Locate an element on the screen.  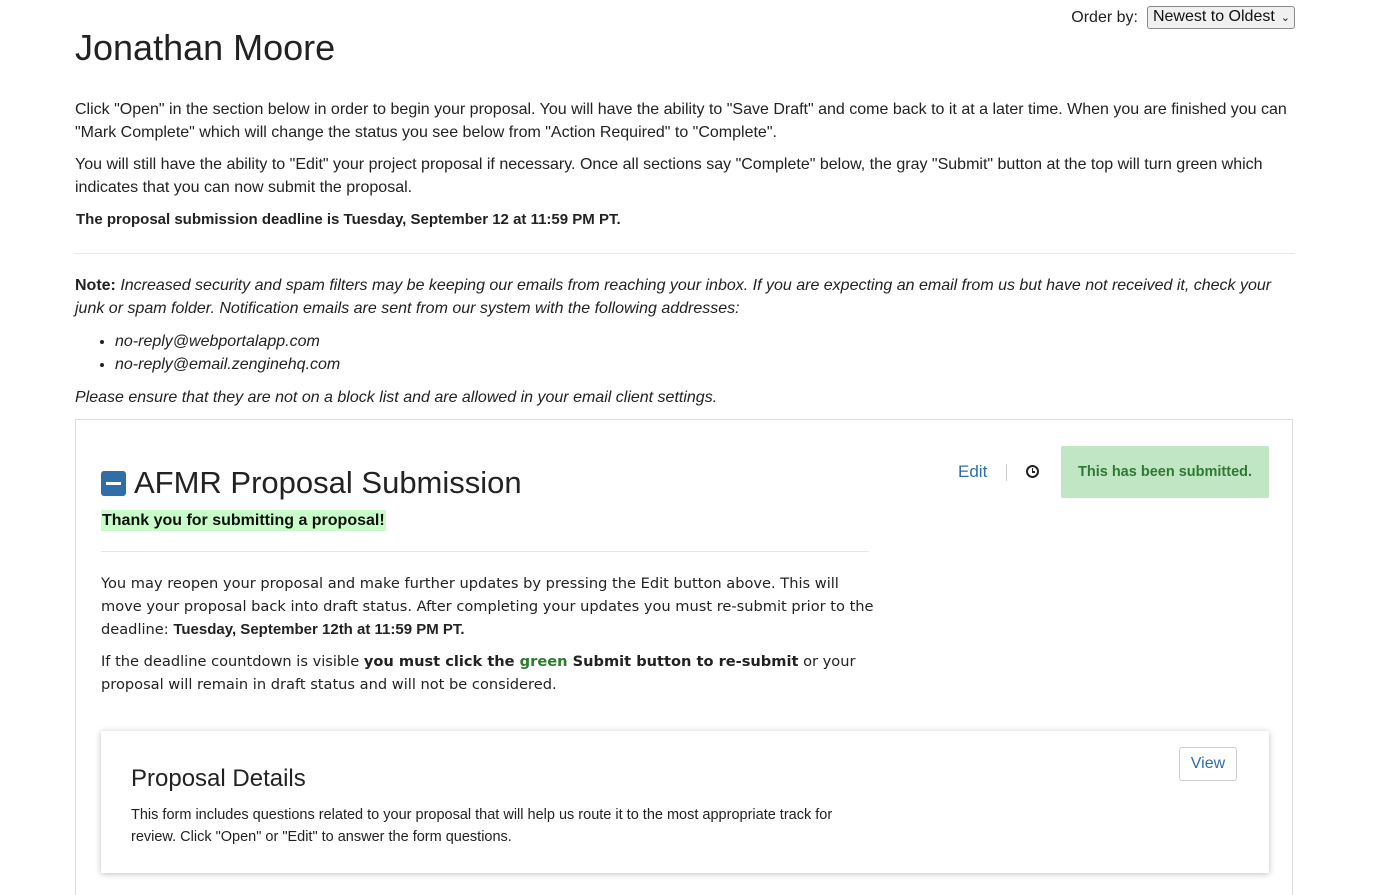
thank-you-message: Thank you for submitting a proposal! is located at coordinates (243, 520).